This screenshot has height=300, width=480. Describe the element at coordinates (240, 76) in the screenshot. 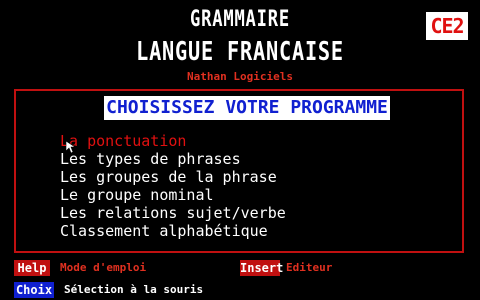

I see `publisher-label: Nathan Logiciels` at that location.